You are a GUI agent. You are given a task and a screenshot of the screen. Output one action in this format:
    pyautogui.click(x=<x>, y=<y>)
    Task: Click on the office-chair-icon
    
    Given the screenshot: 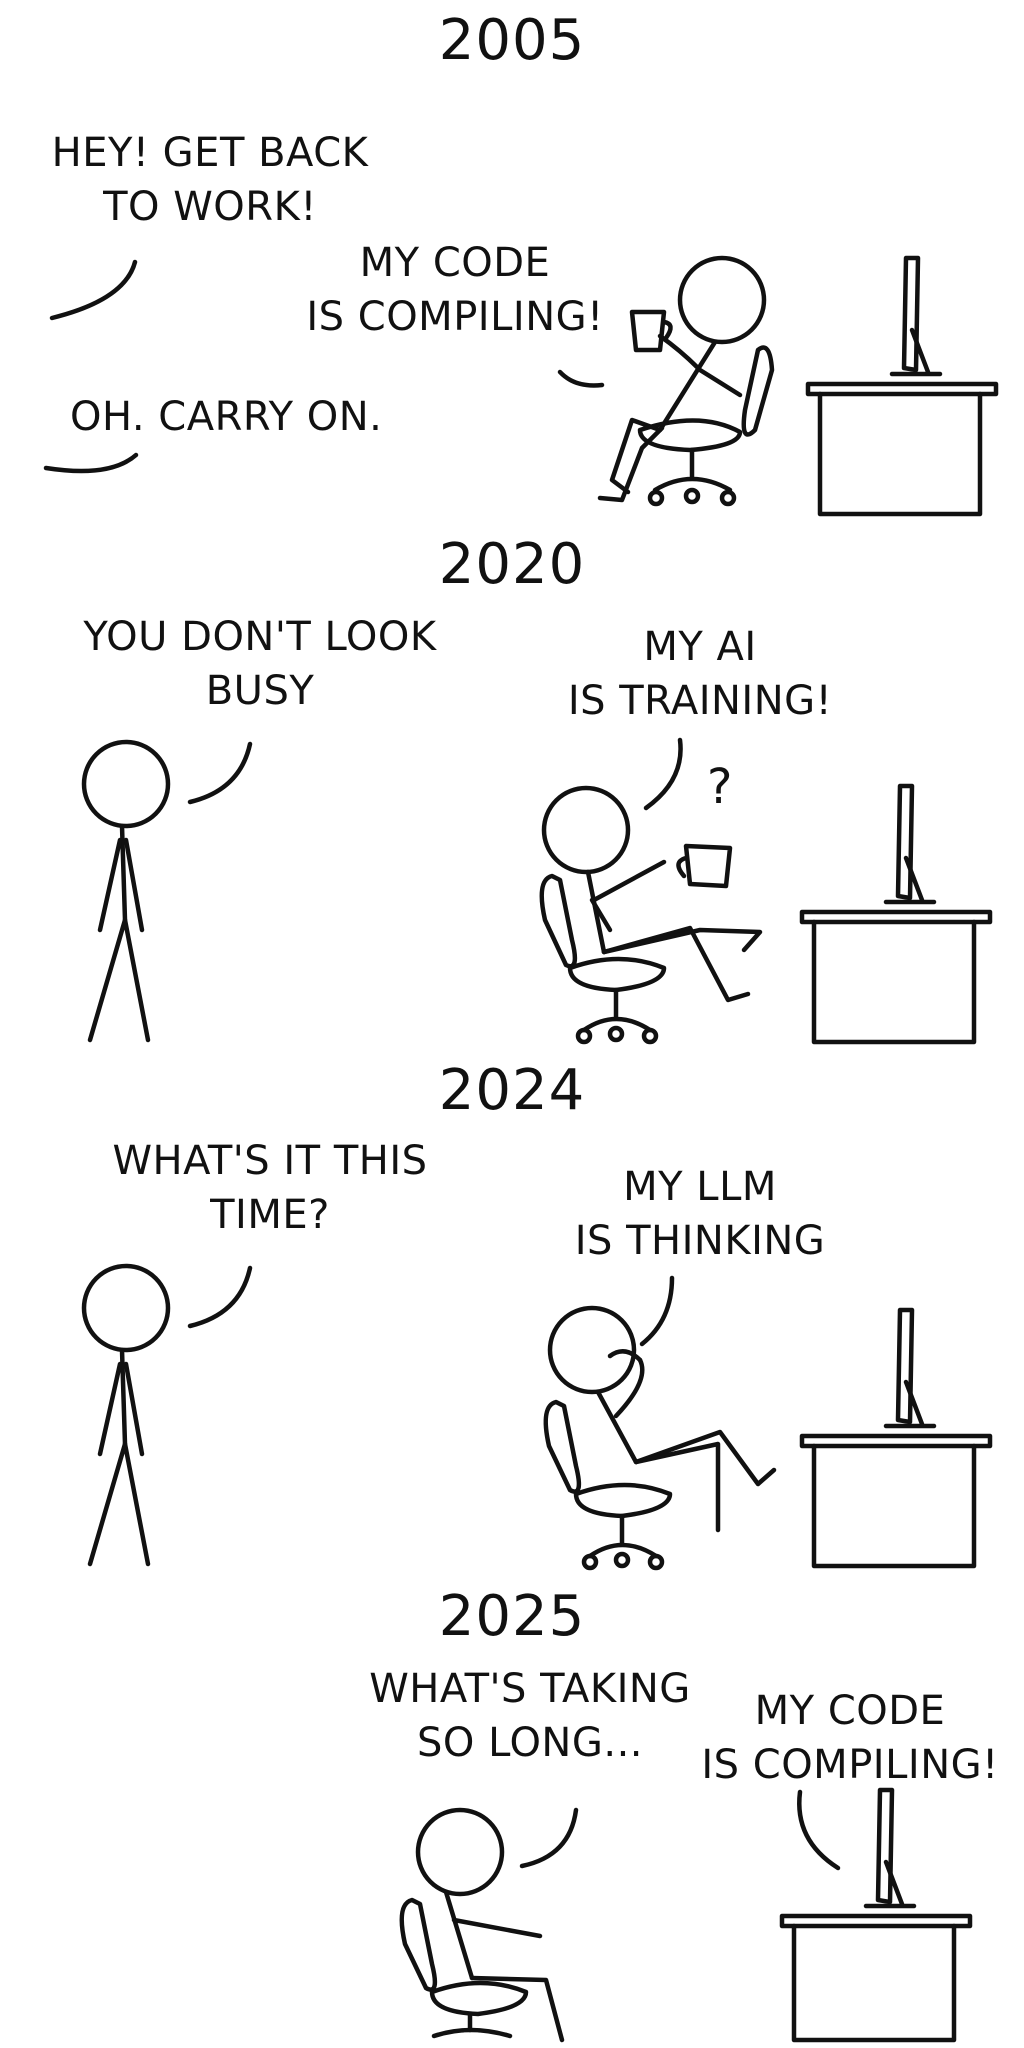 What is the action you would take?
    pyautogui.click(x=418, y=1944)
    